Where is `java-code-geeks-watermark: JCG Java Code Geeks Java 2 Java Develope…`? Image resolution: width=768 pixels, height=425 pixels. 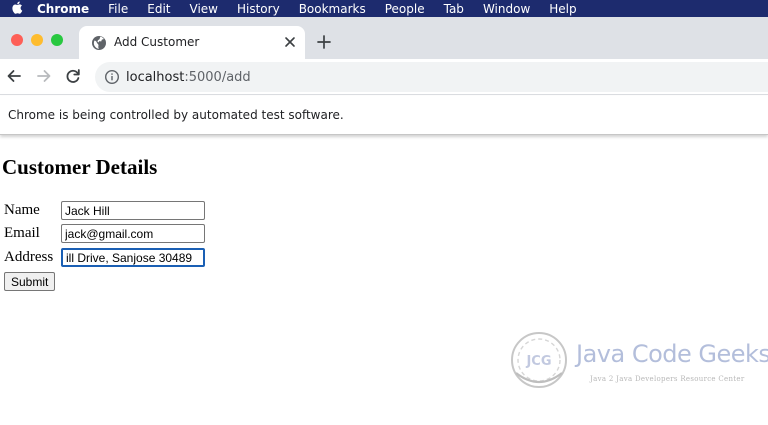 java-code-geeks-watermark: JCG Java Code Geeks Java 2 Java Develope… is located at coordinates (638, 360).